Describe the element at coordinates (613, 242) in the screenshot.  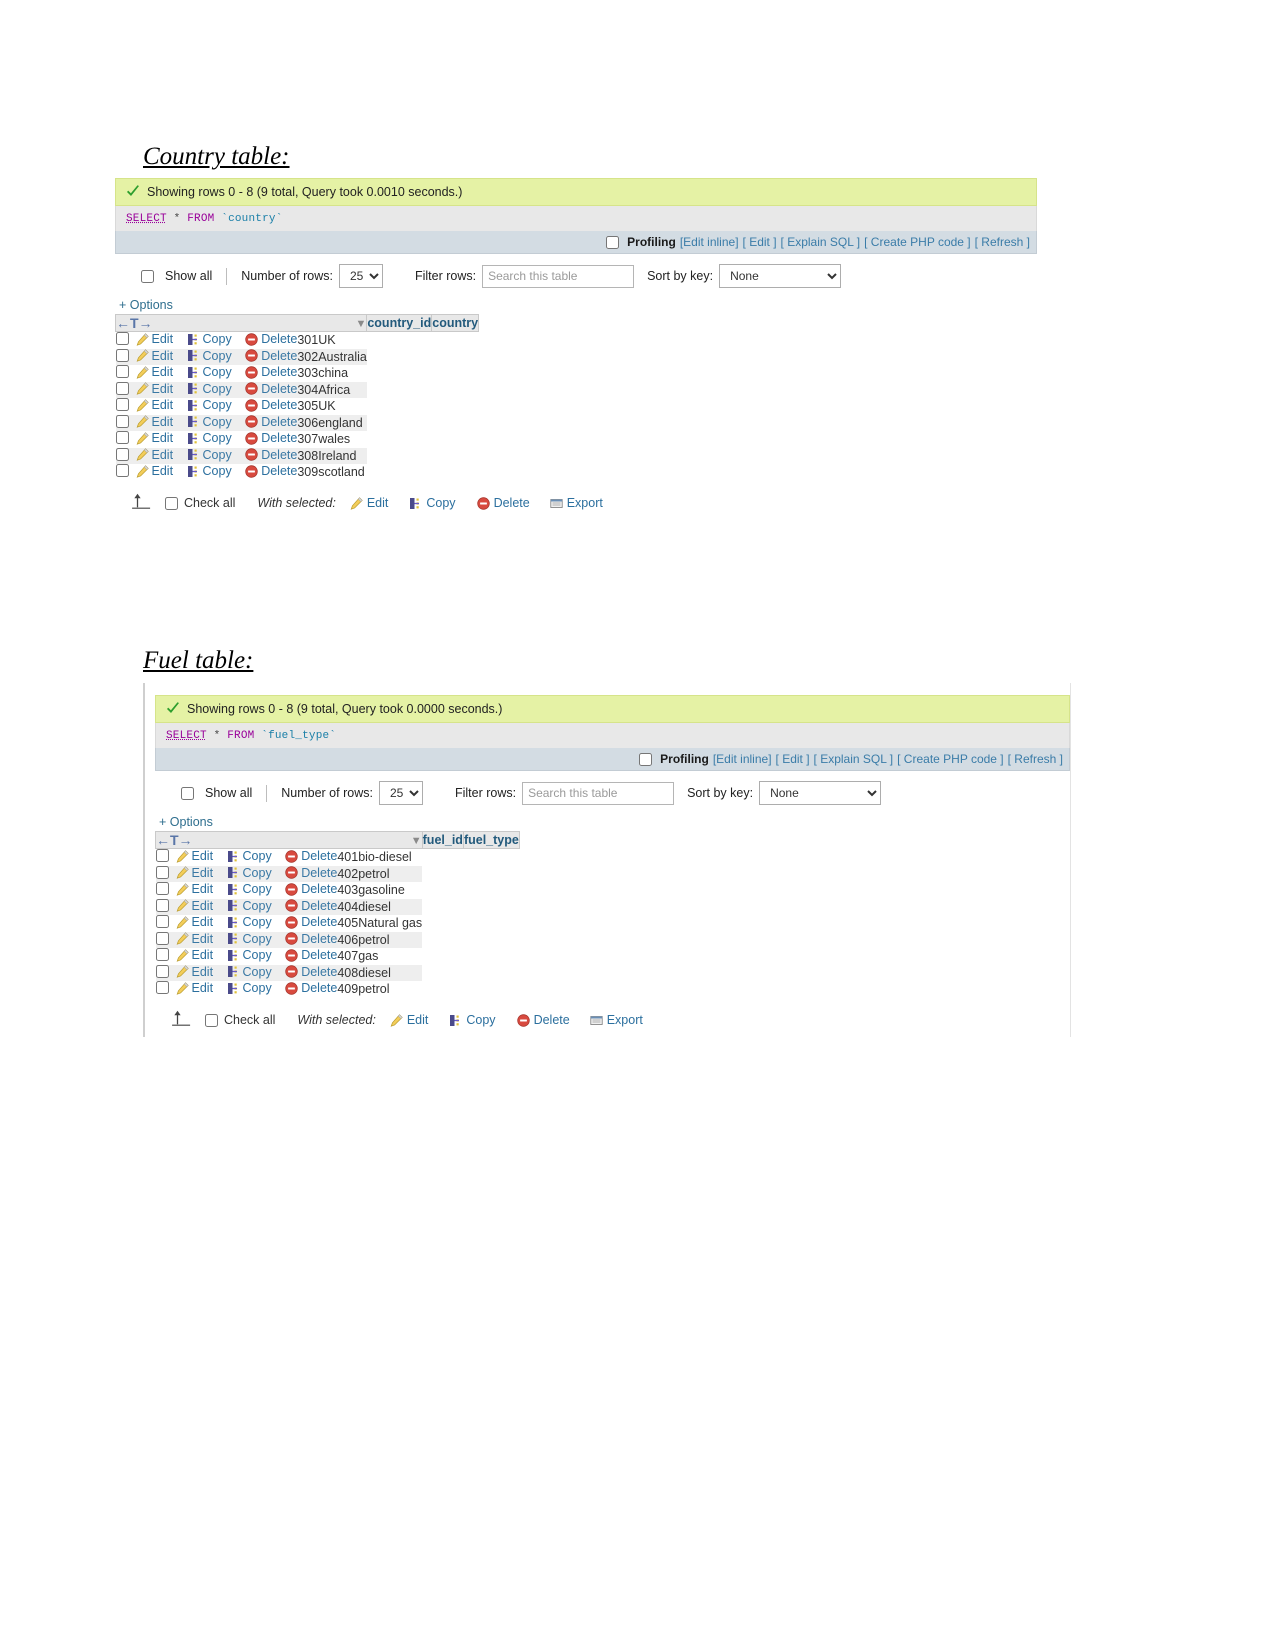
I see `profiling-checkbox` at that location.